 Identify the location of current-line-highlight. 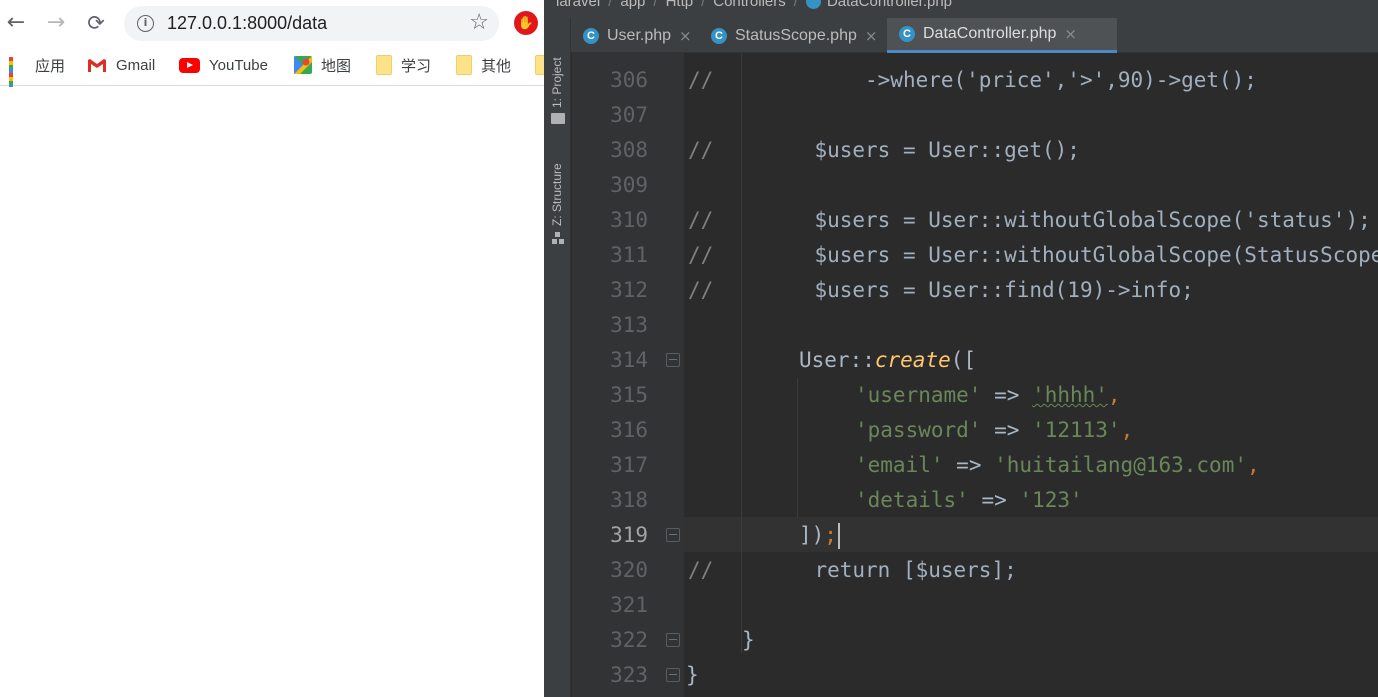
(1031, 534).